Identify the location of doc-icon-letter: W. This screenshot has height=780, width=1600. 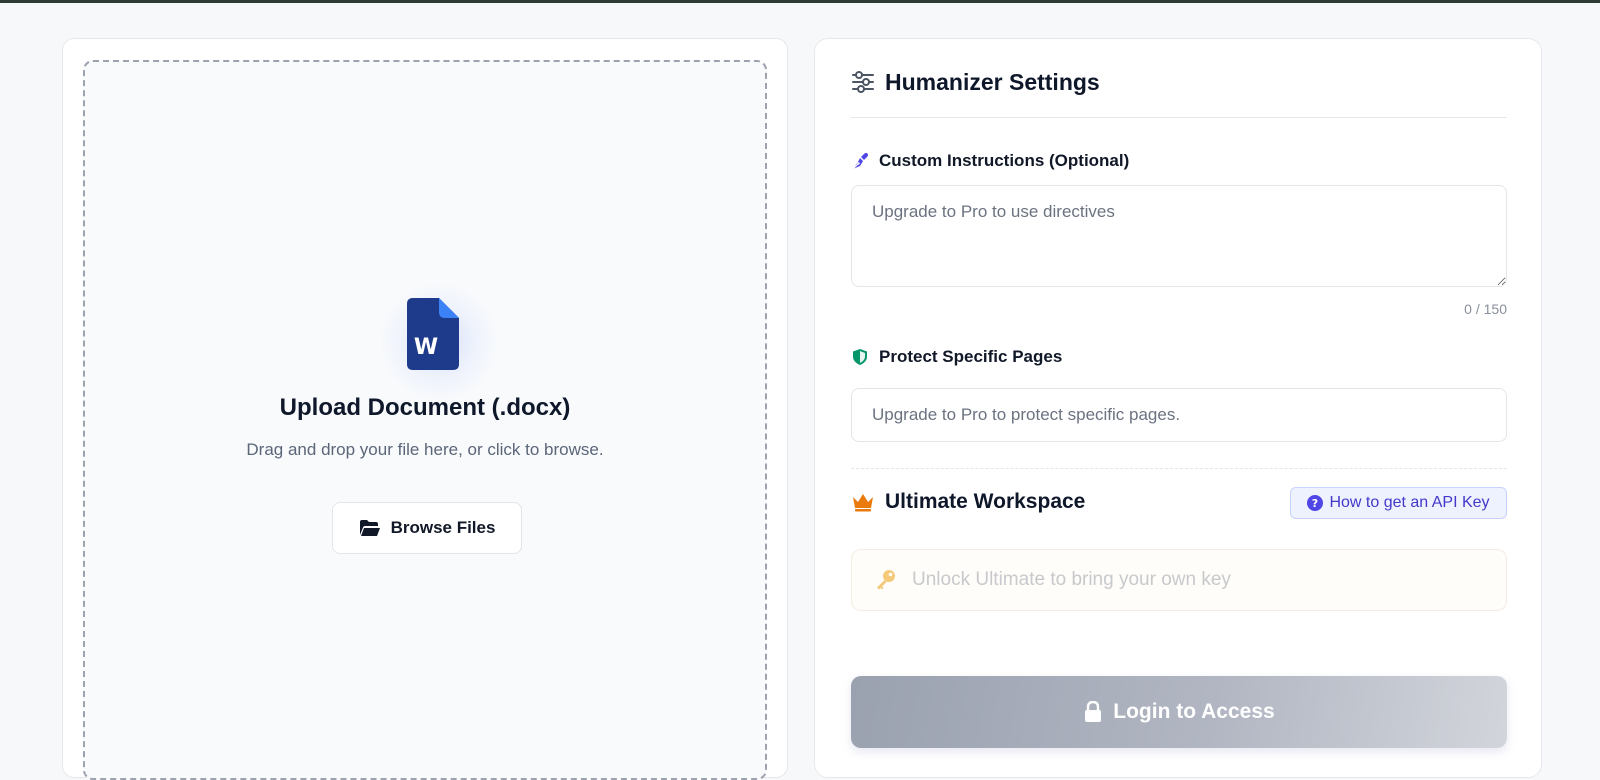
(426, 347).